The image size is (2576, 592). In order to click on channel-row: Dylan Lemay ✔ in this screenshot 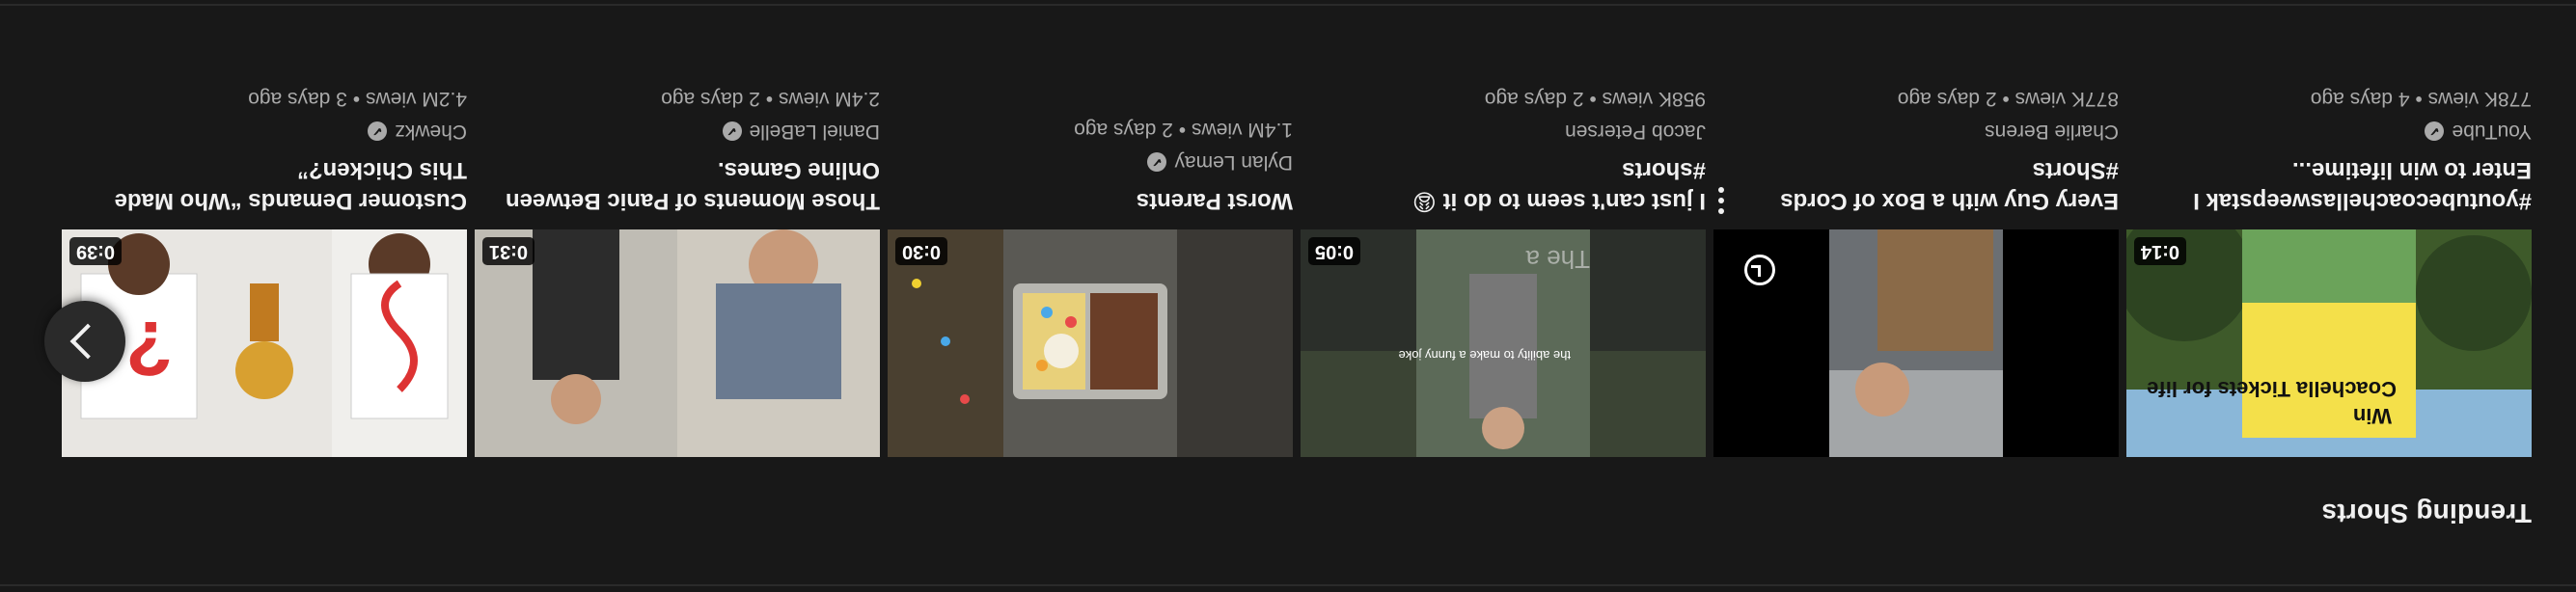, I will do `click(1090, 161)`.